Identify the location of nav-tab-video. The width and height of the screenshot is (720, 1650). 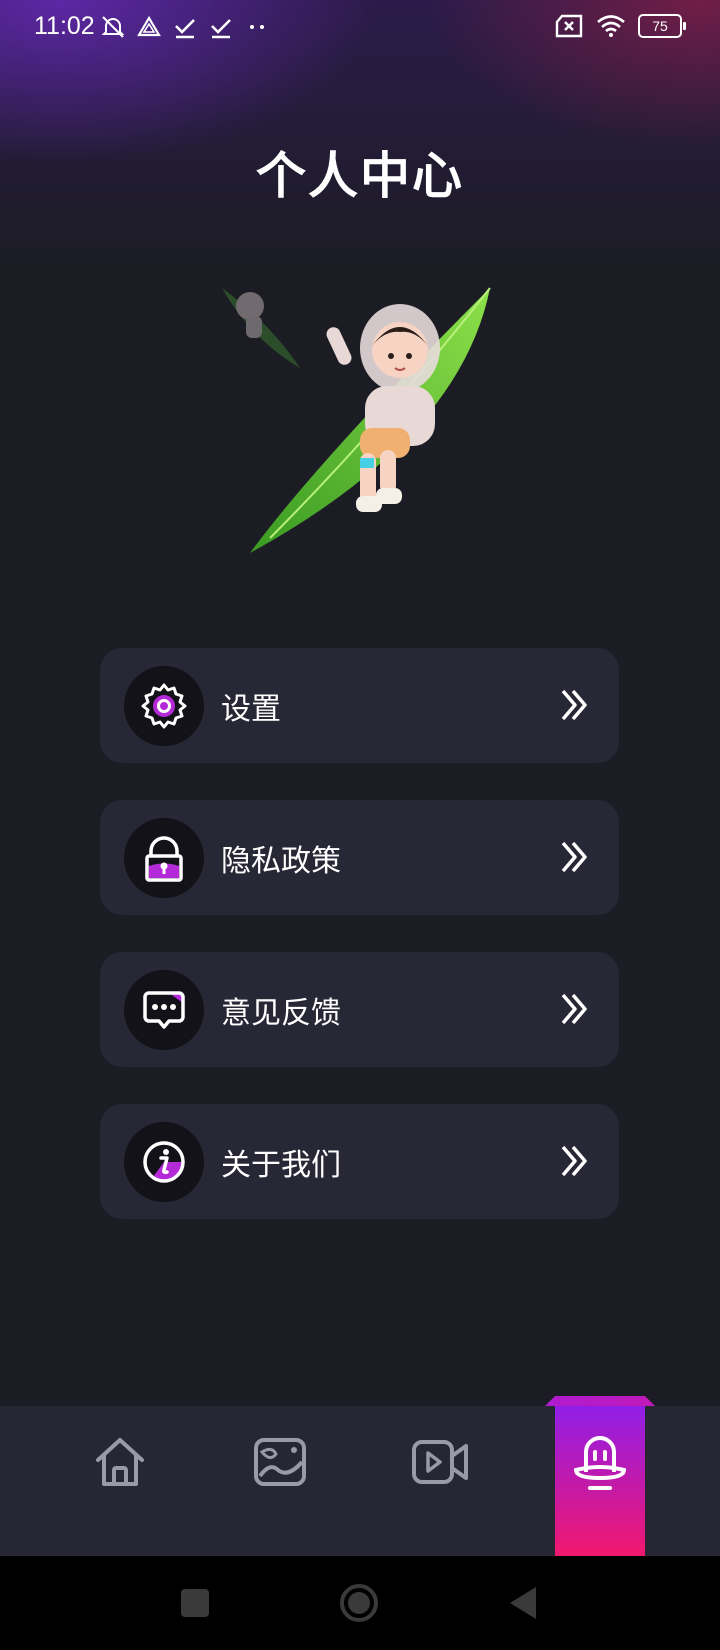
(440, 1462).